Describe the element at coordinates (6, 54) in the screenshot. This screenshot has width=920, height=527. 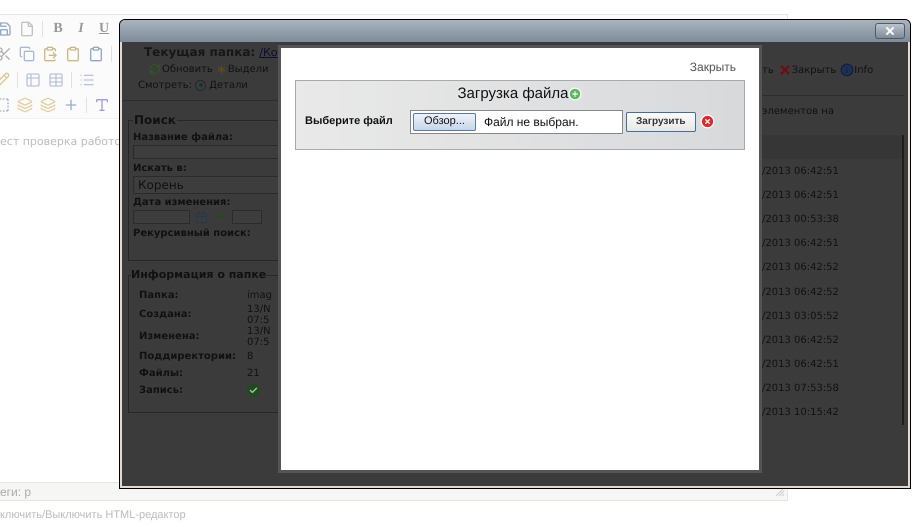
I see `scissors-icon` at that location.